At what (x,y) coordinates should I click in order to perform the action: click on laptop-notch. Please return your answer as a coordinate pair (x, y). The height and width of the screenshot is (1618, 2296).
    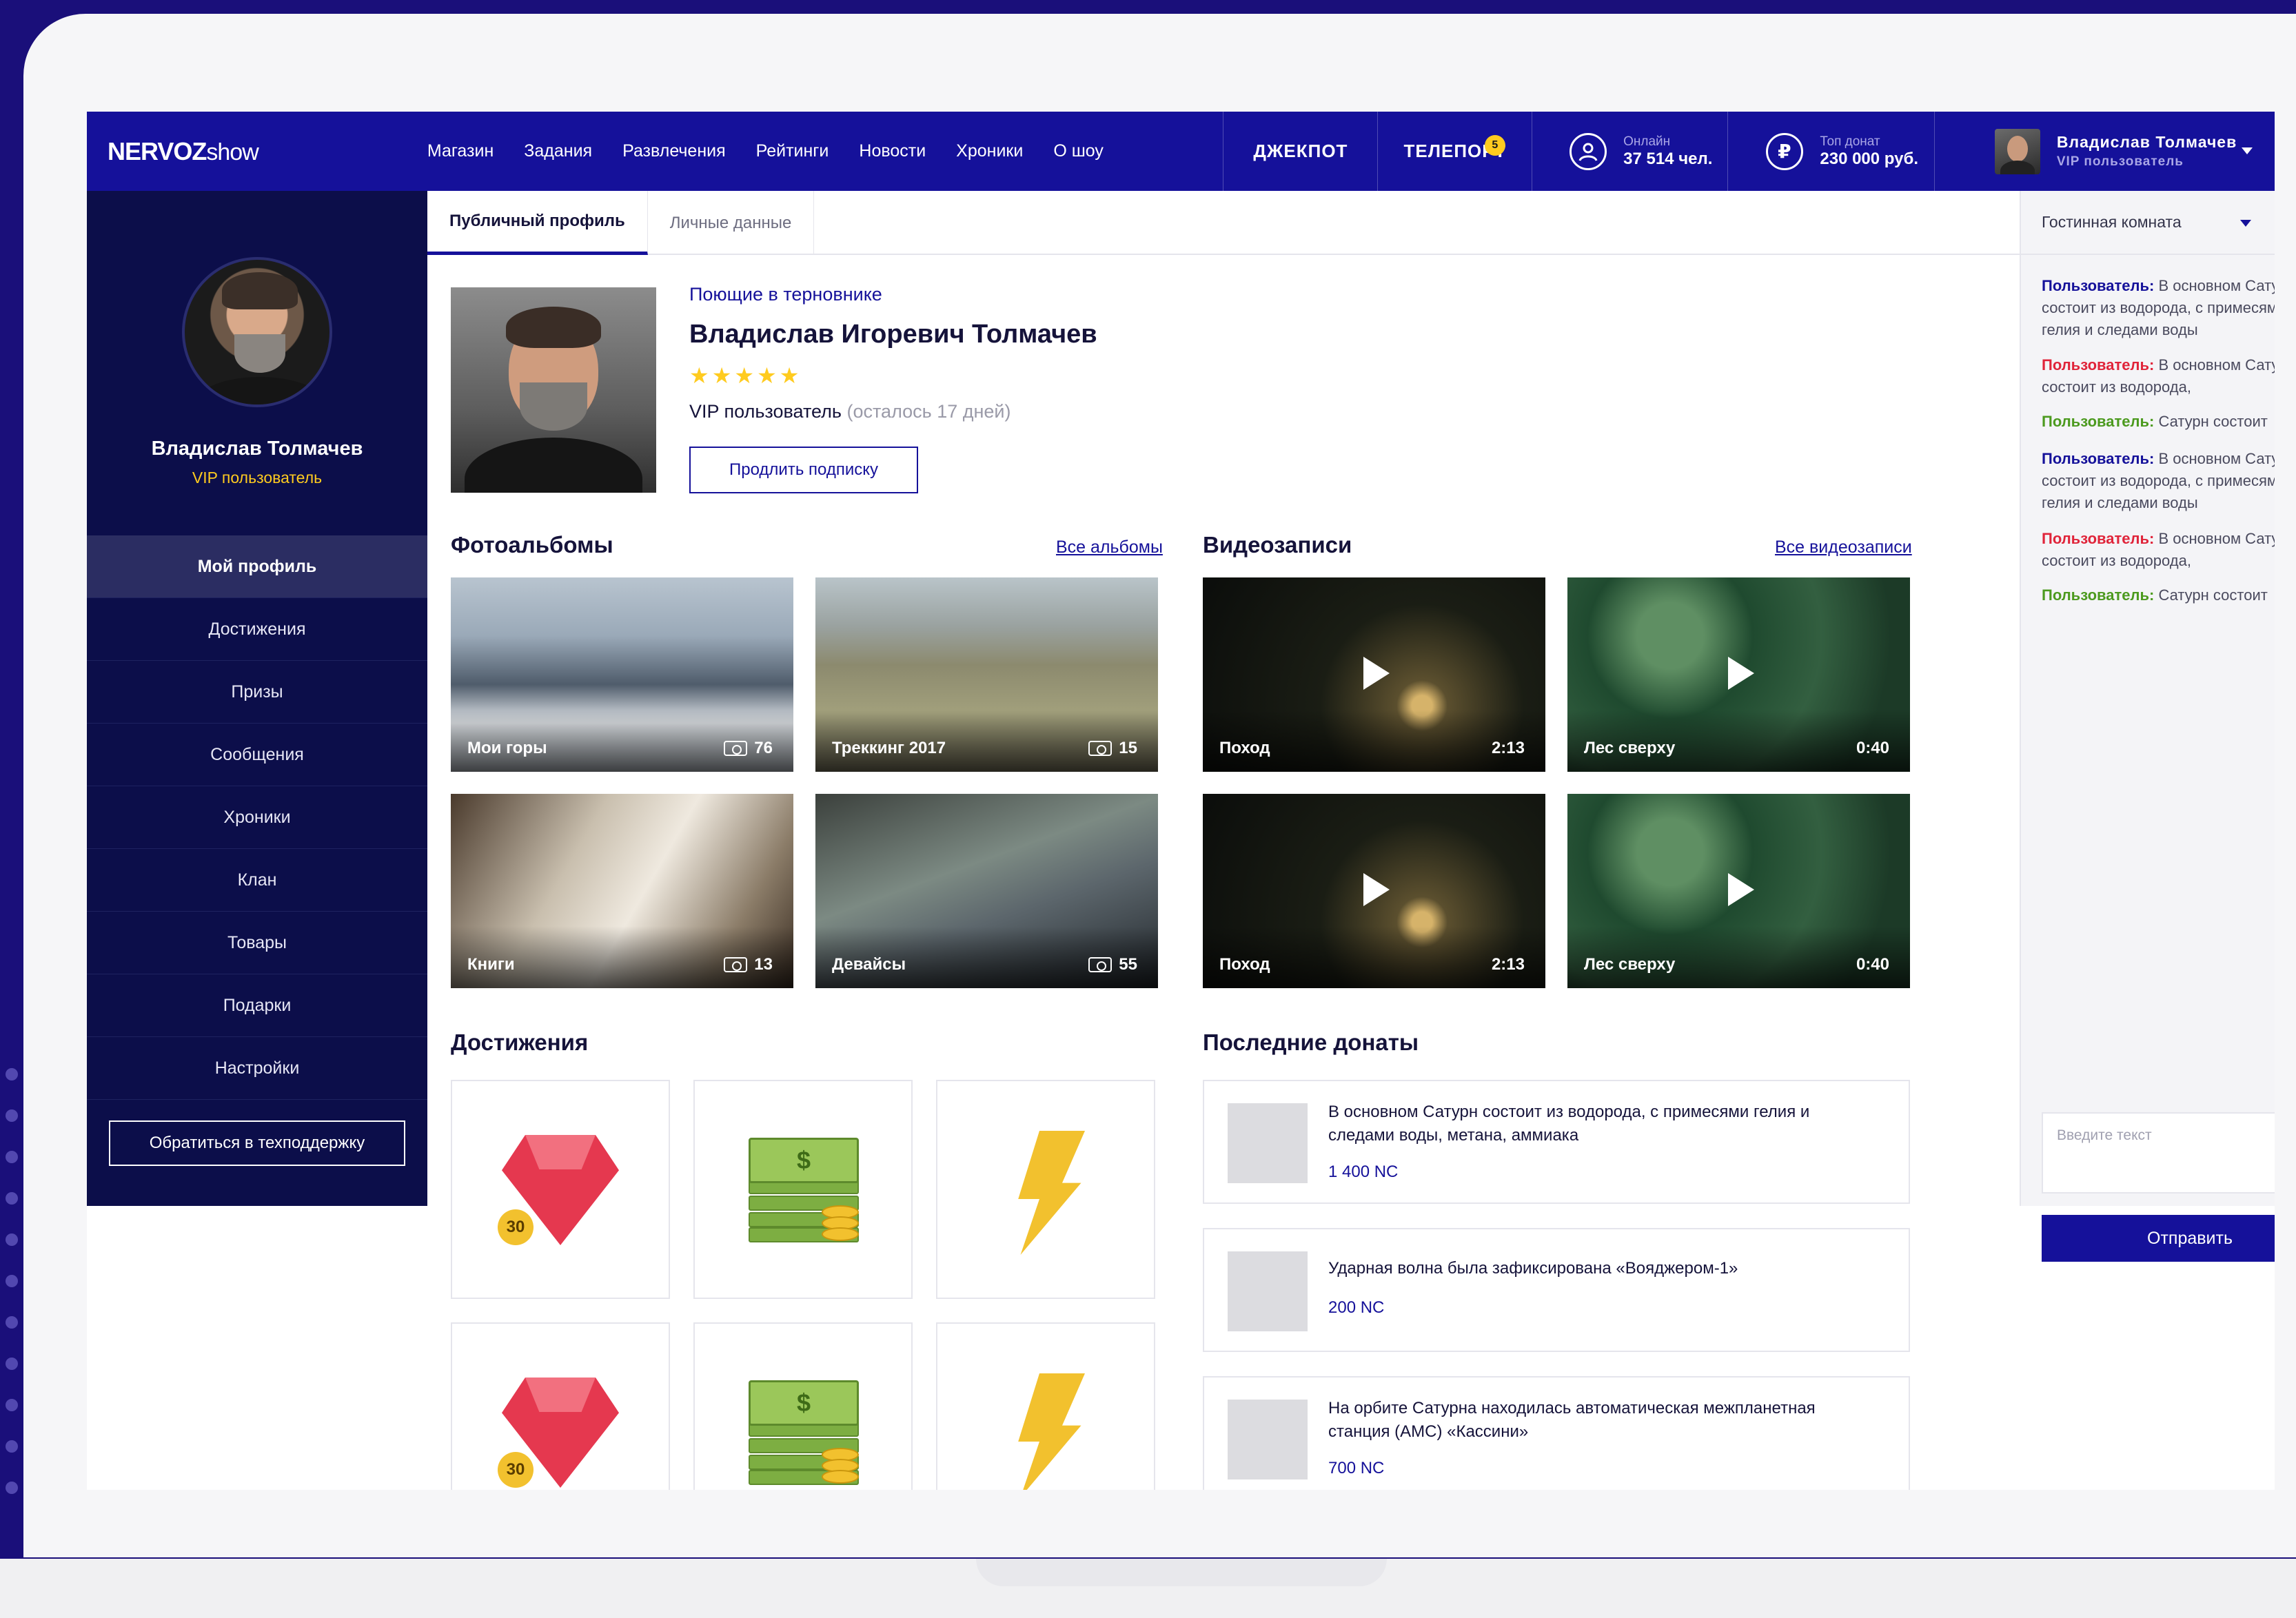
    Looking at the image, I should click on (1181, 1573).